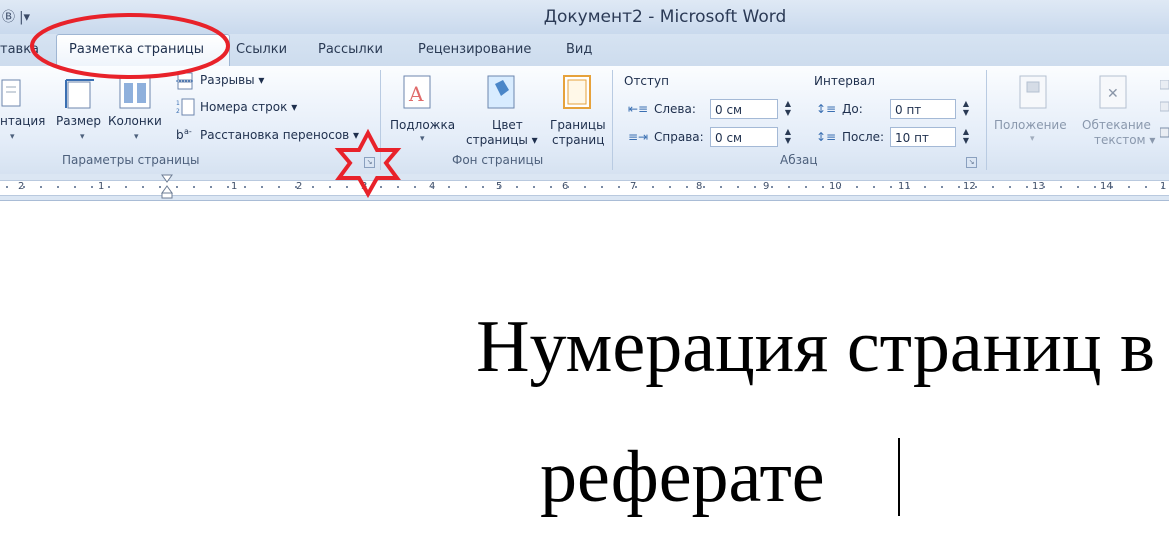 The image size is (1169, 555). I want to click on indent-left-label: Слева:, so click(675, 109).